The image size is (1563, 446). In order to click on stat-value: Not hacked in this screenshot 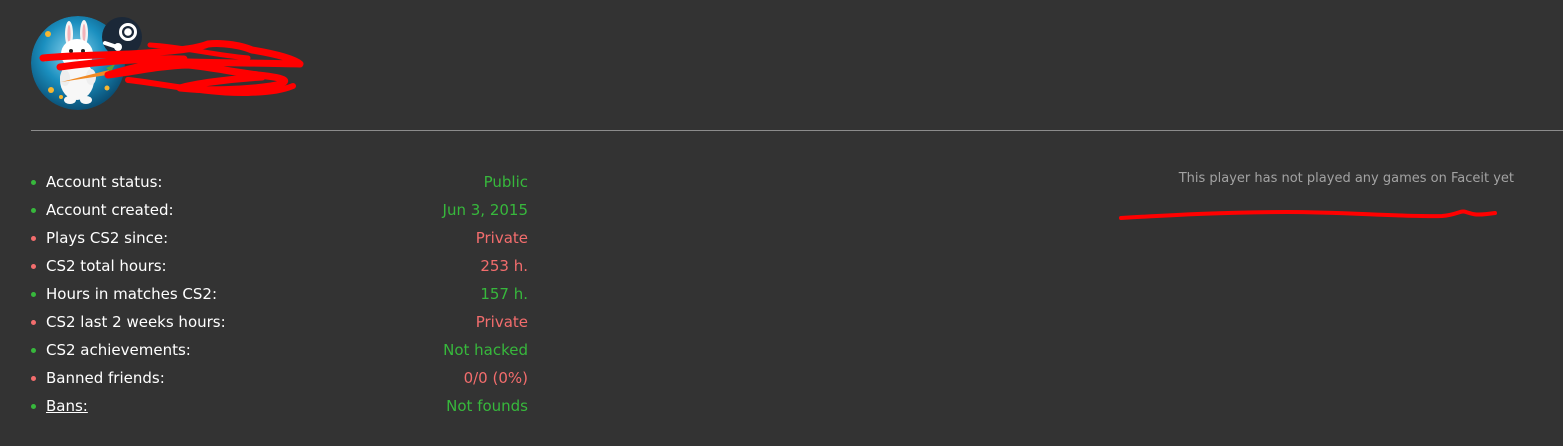, I will do `click(485, 350)`.